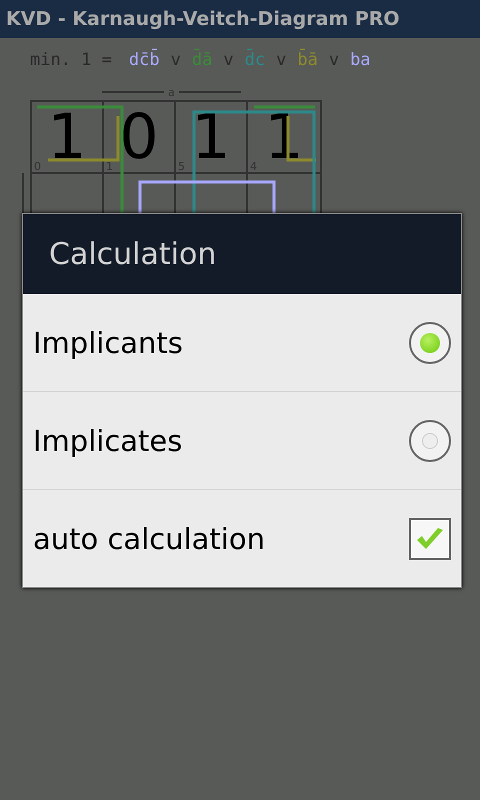 This screenshot has height=800, width=480. What do you see at coordinates (107, 441) in the screenshot?
I see `option-label: Implicates` at bounding box center [107, 441].